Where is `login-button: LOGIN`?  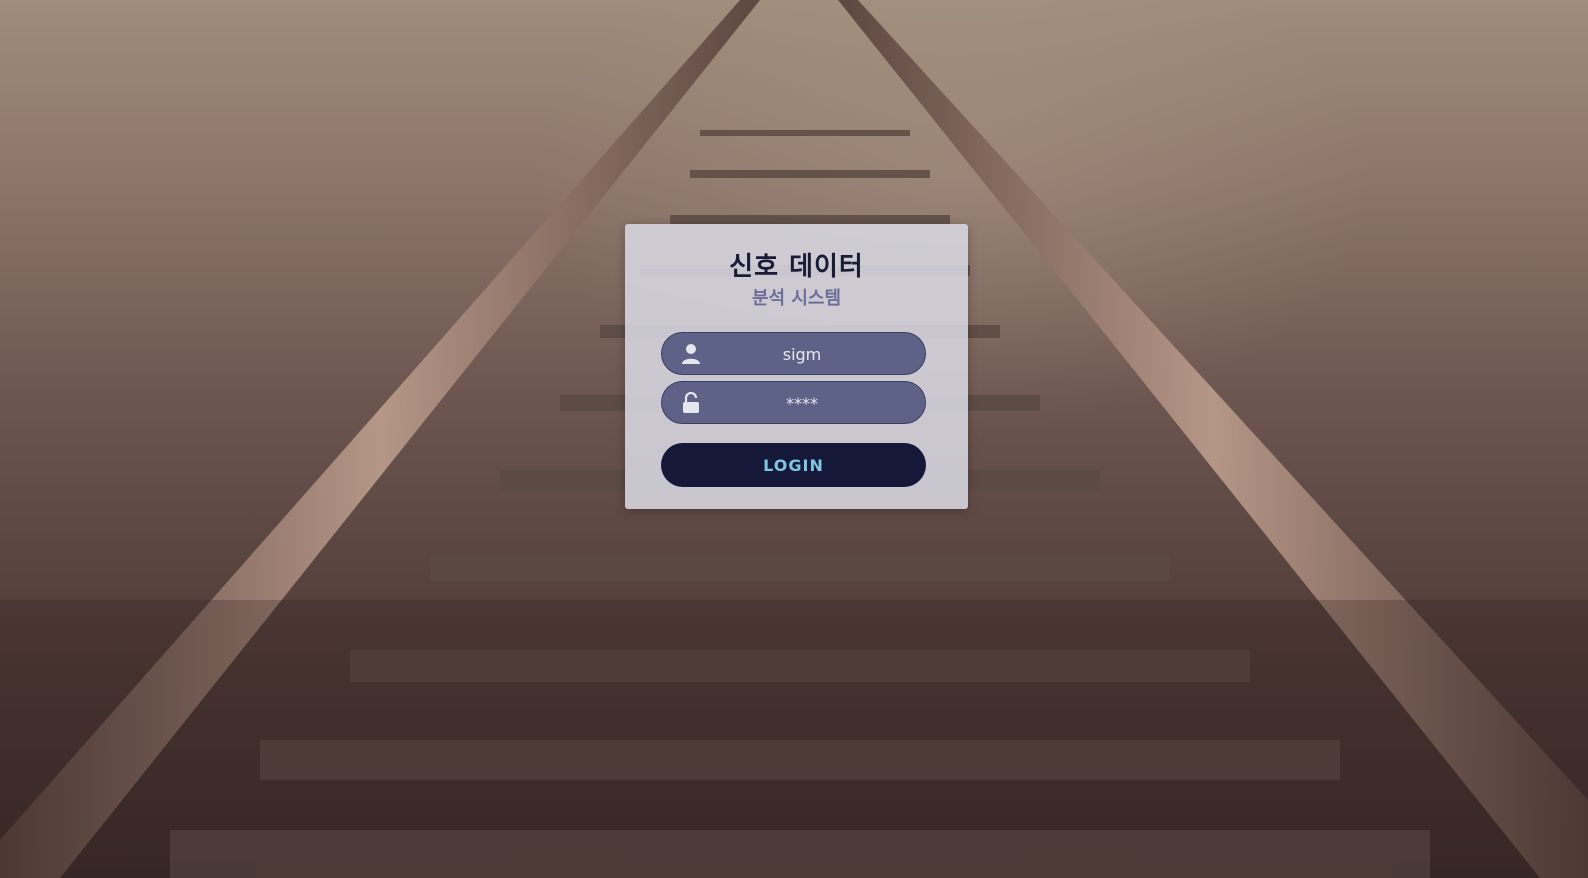
login-button: LOGIN is located at coordinates (793, 465).